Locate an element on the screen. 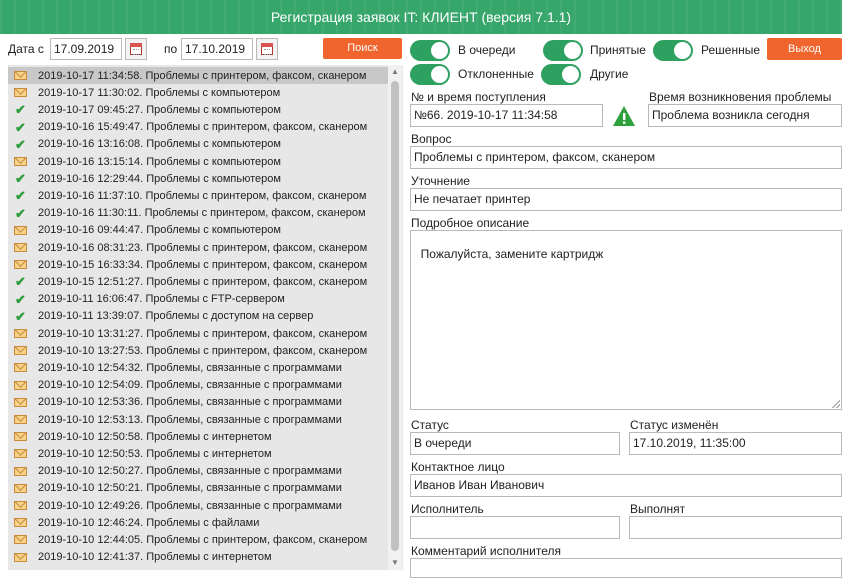  comment-field is located at coordinates (626, 568).